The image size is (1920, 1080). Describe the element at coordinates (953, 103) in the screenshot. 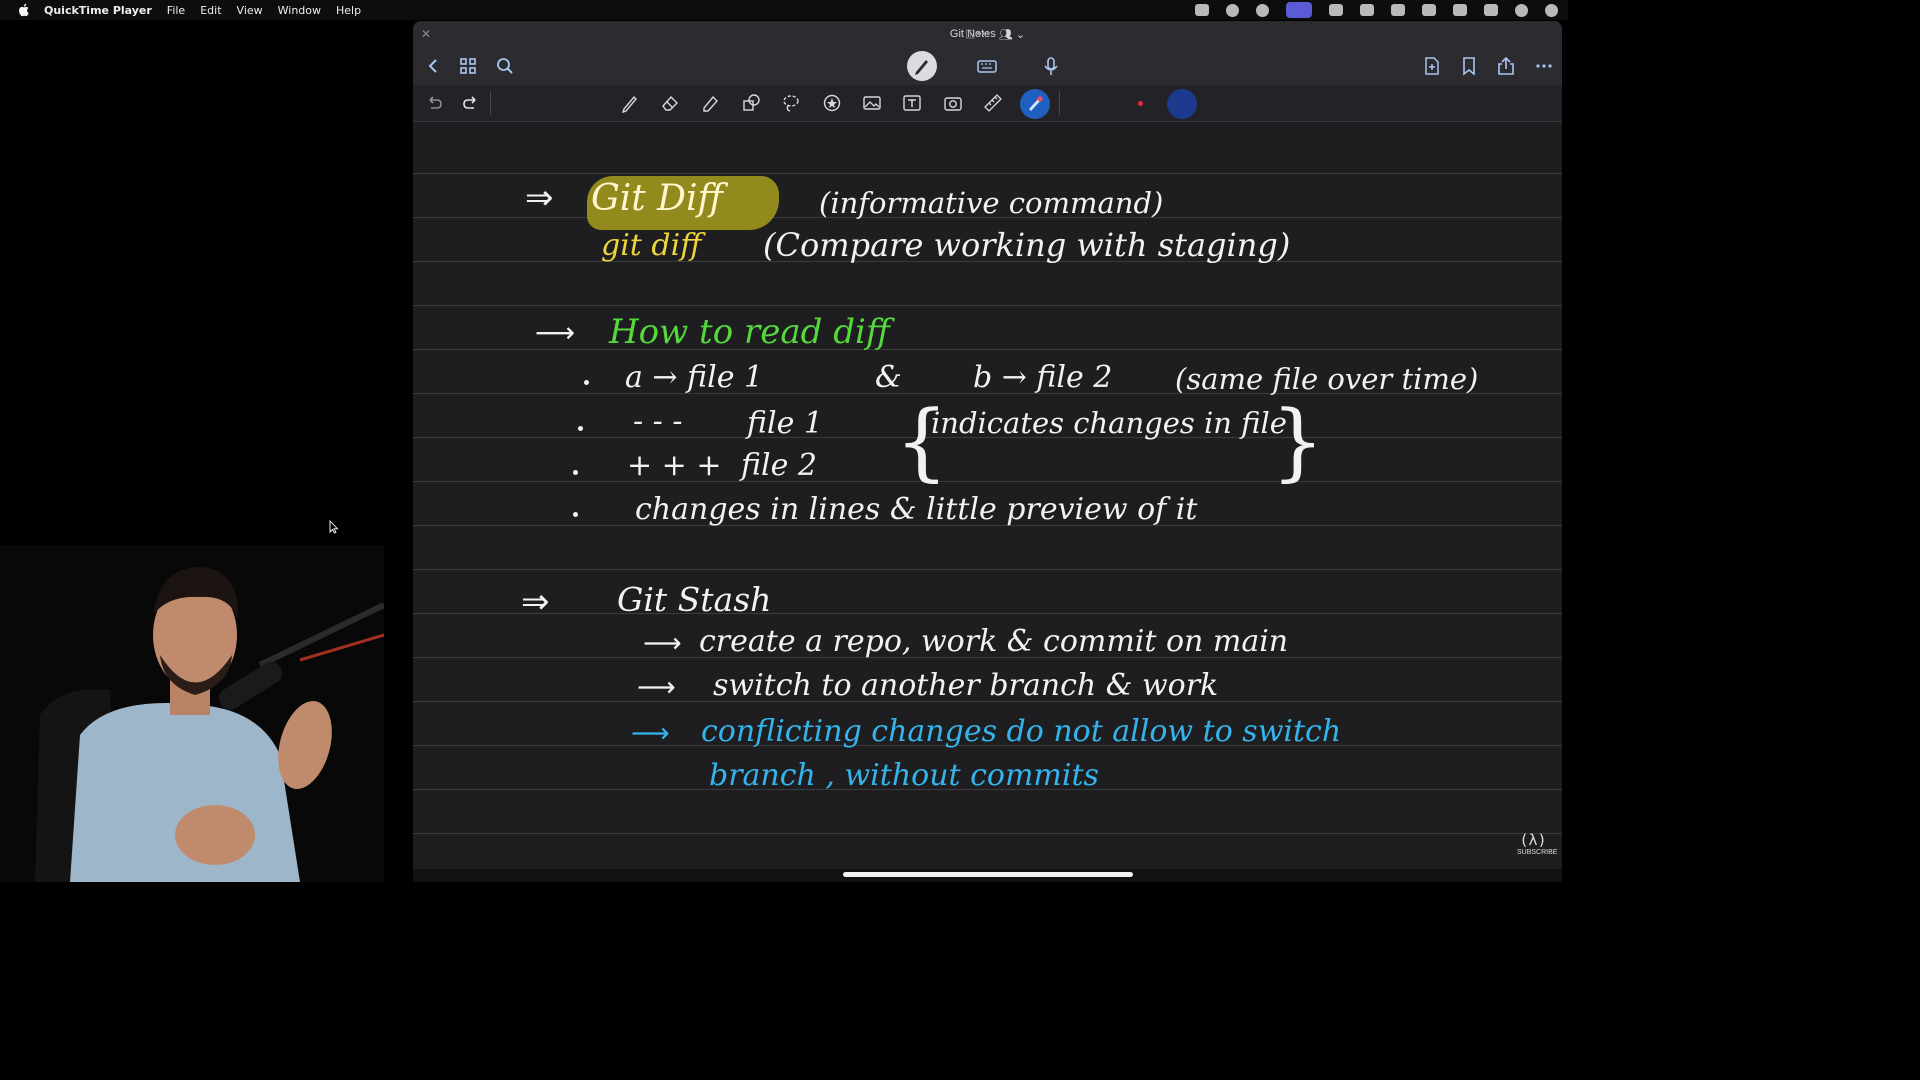

I see `camera-icon` at that location.